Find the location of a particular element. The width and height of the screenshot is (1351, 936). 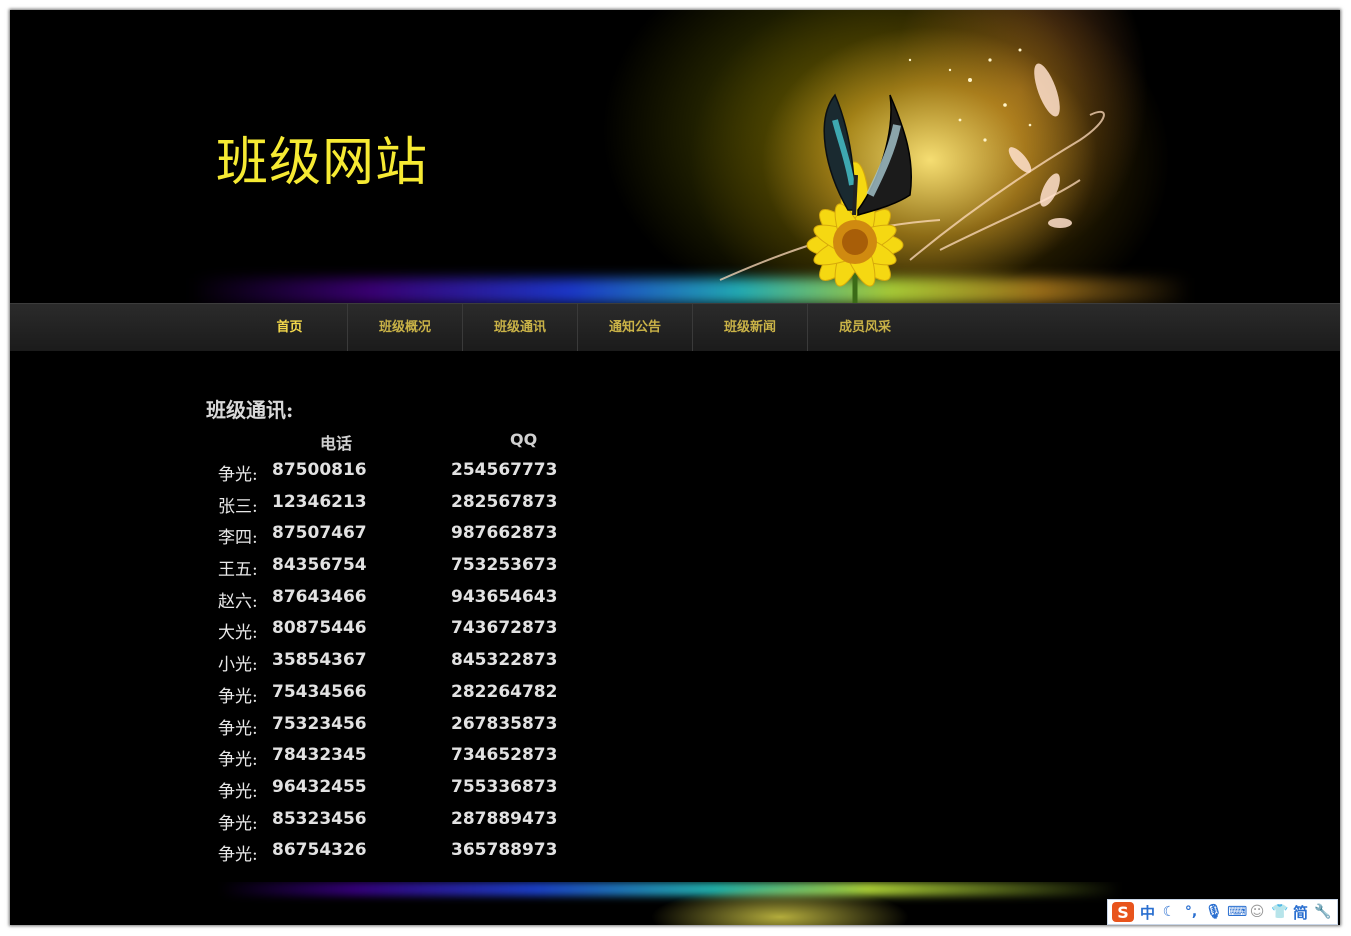

nav-item-notices: 通知公告 is located at coordinates (634, 327).